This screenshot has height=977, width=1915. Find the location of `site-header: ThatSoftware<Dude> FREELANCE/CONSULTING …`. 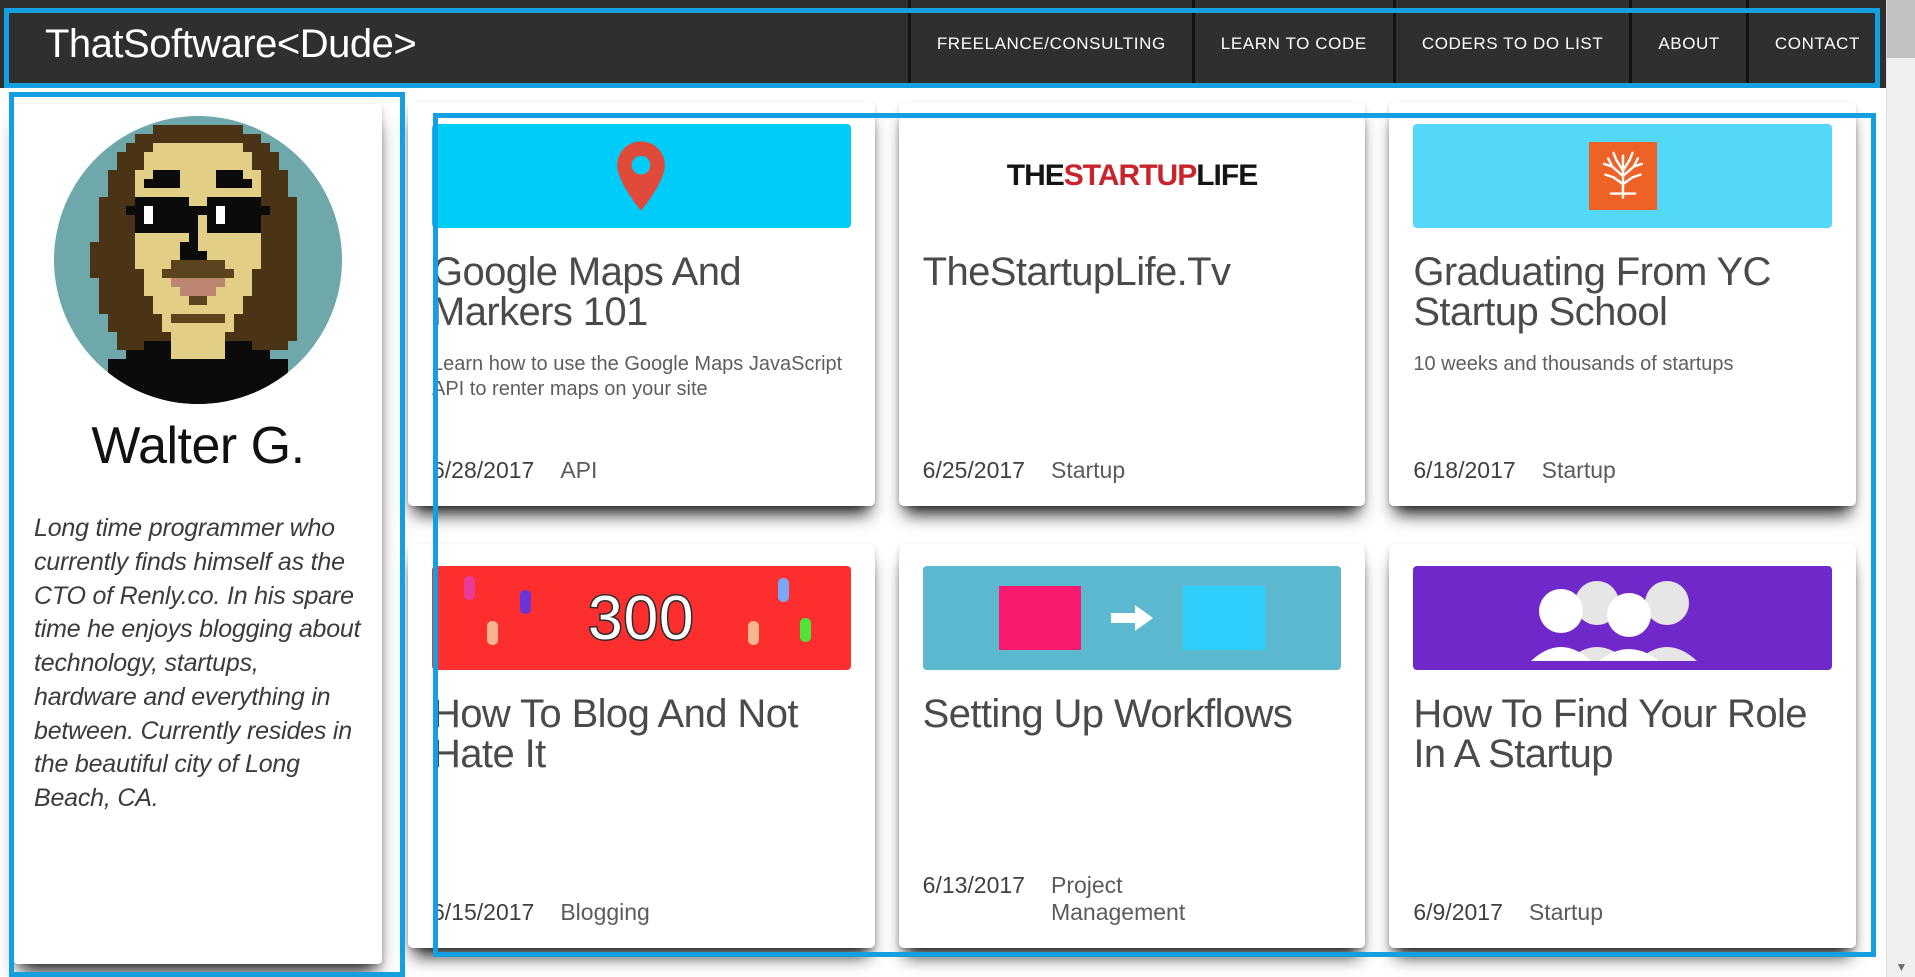

site-header: ThatSoftware<Dude> FREELANCE/CONSULTING … is located at coordinates (943, 44).